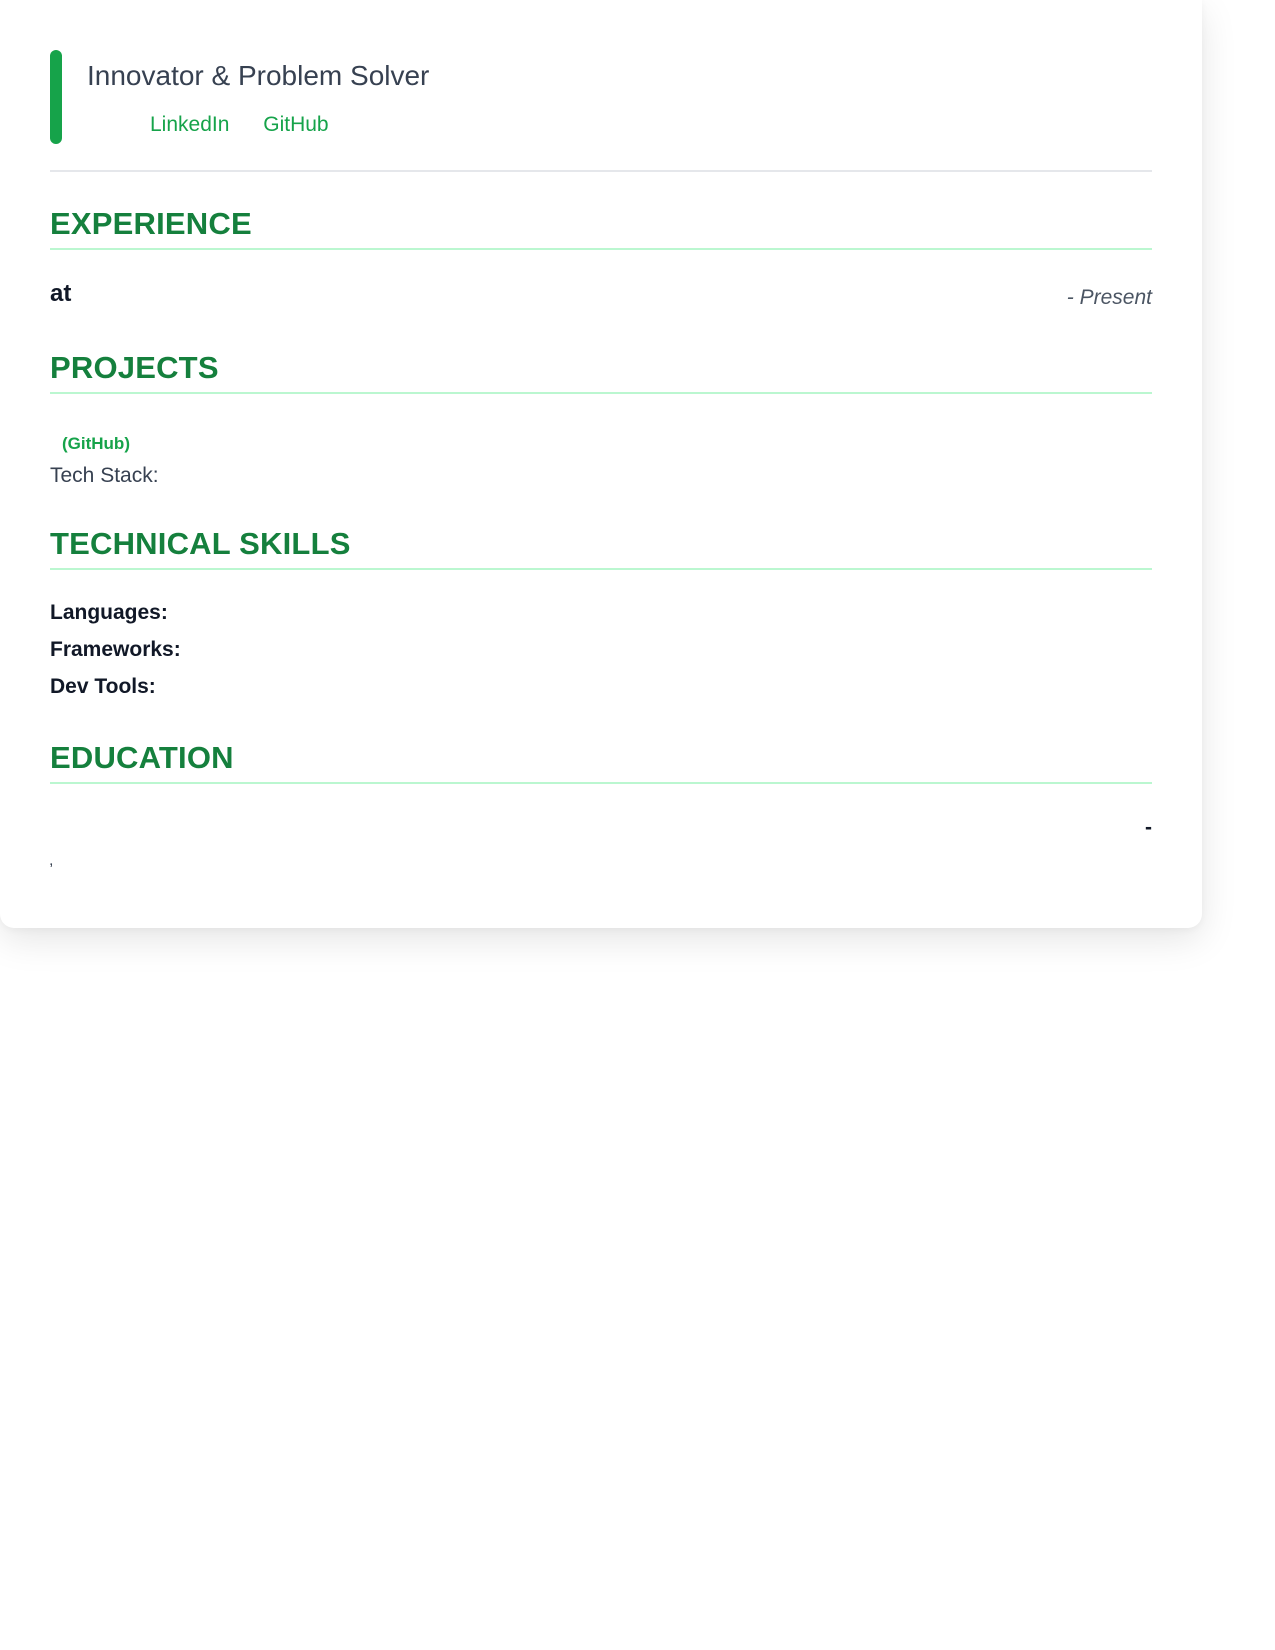  Describe the element at coordinates (601, 548) in the screenshot. I see `skills-heading: TECHNICAL SKILLS` at that location.